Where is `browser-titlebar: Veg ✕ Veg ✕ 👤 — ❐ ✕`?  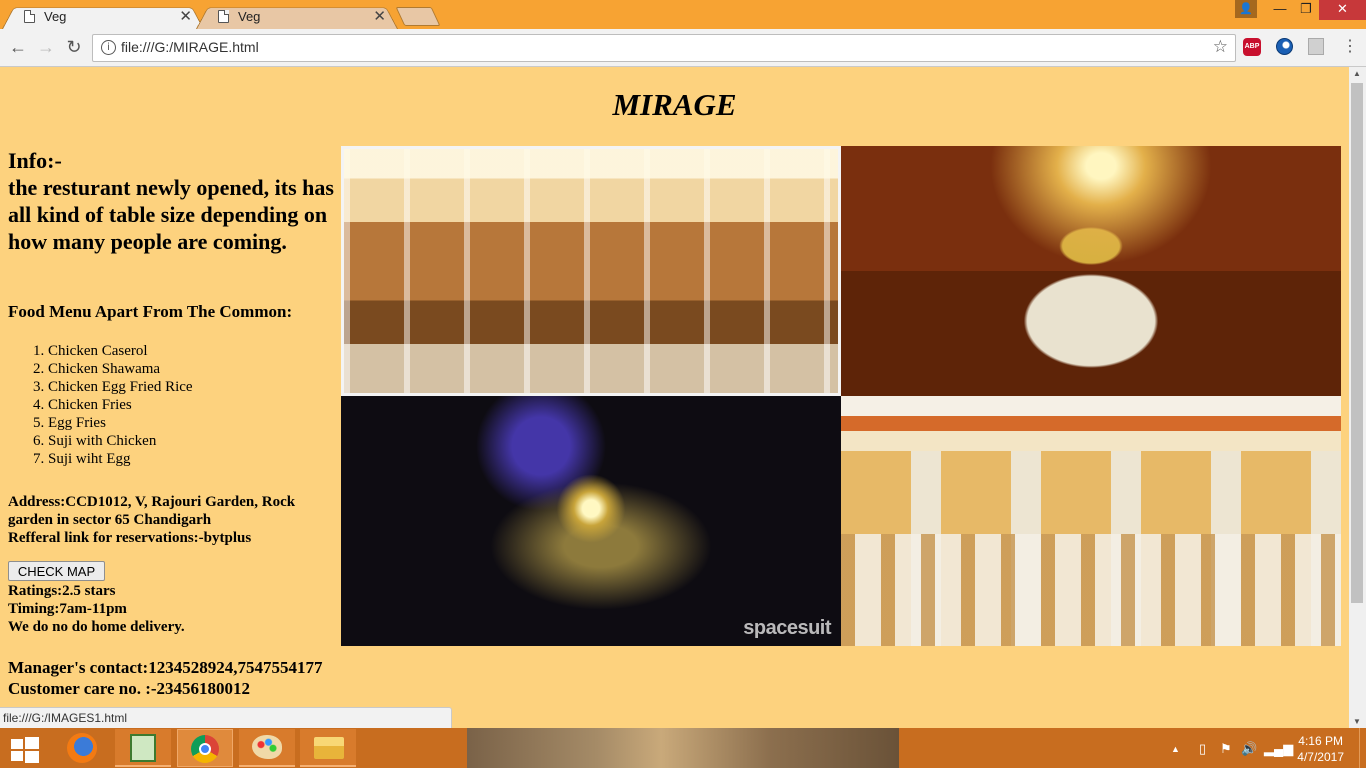
browser-titlebar: Veg ✕ Veg ✕ 👤 — ❐ ✕ is located at coordinates (683, 14).